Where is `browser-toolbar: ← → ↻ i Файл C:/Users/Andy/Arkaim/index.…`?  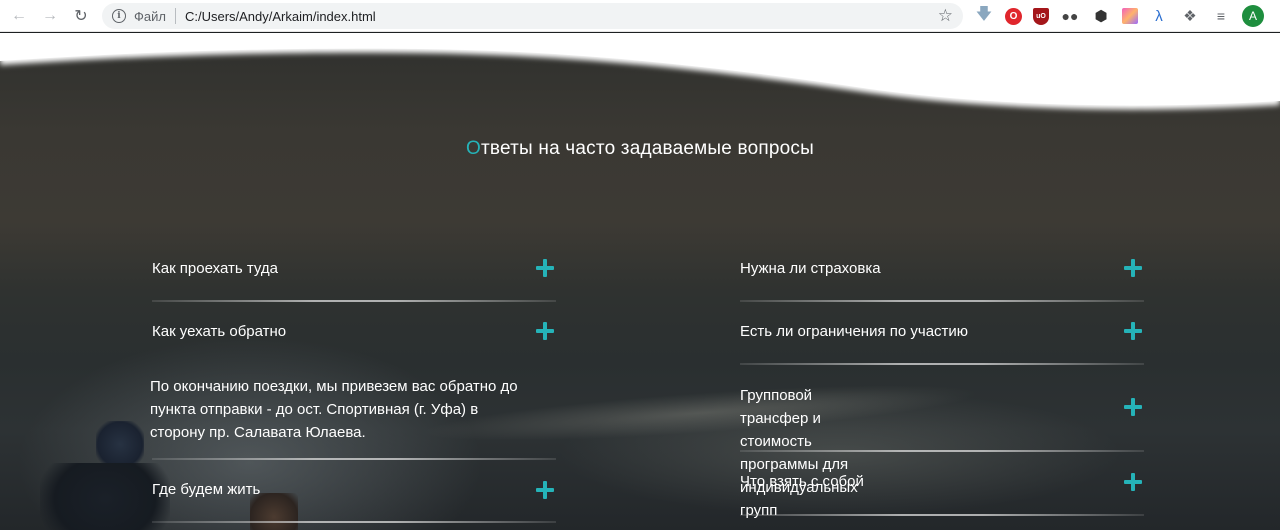 browser-toolbar: ← → ↻ i Файл C:/Users/Andy/Arkaim/index.… is located at coordinates (640, 16).